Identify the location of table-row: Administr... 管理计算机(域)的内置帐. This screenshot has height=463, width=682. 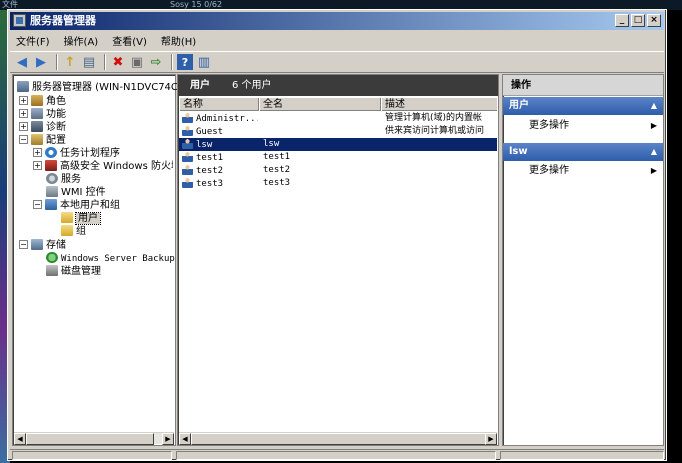
(338, 118).